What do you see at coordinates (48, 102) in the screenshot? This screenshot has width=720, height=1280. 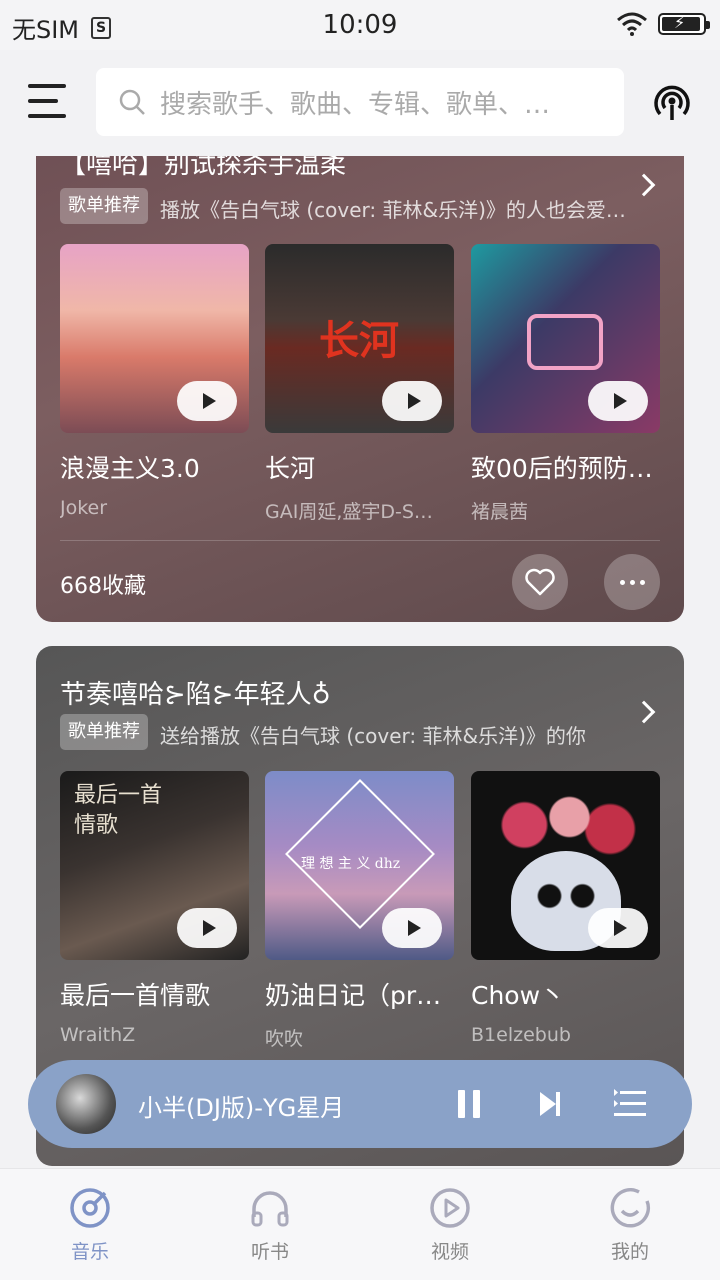 I see `menu-icon` at bounding box center [48, 102].